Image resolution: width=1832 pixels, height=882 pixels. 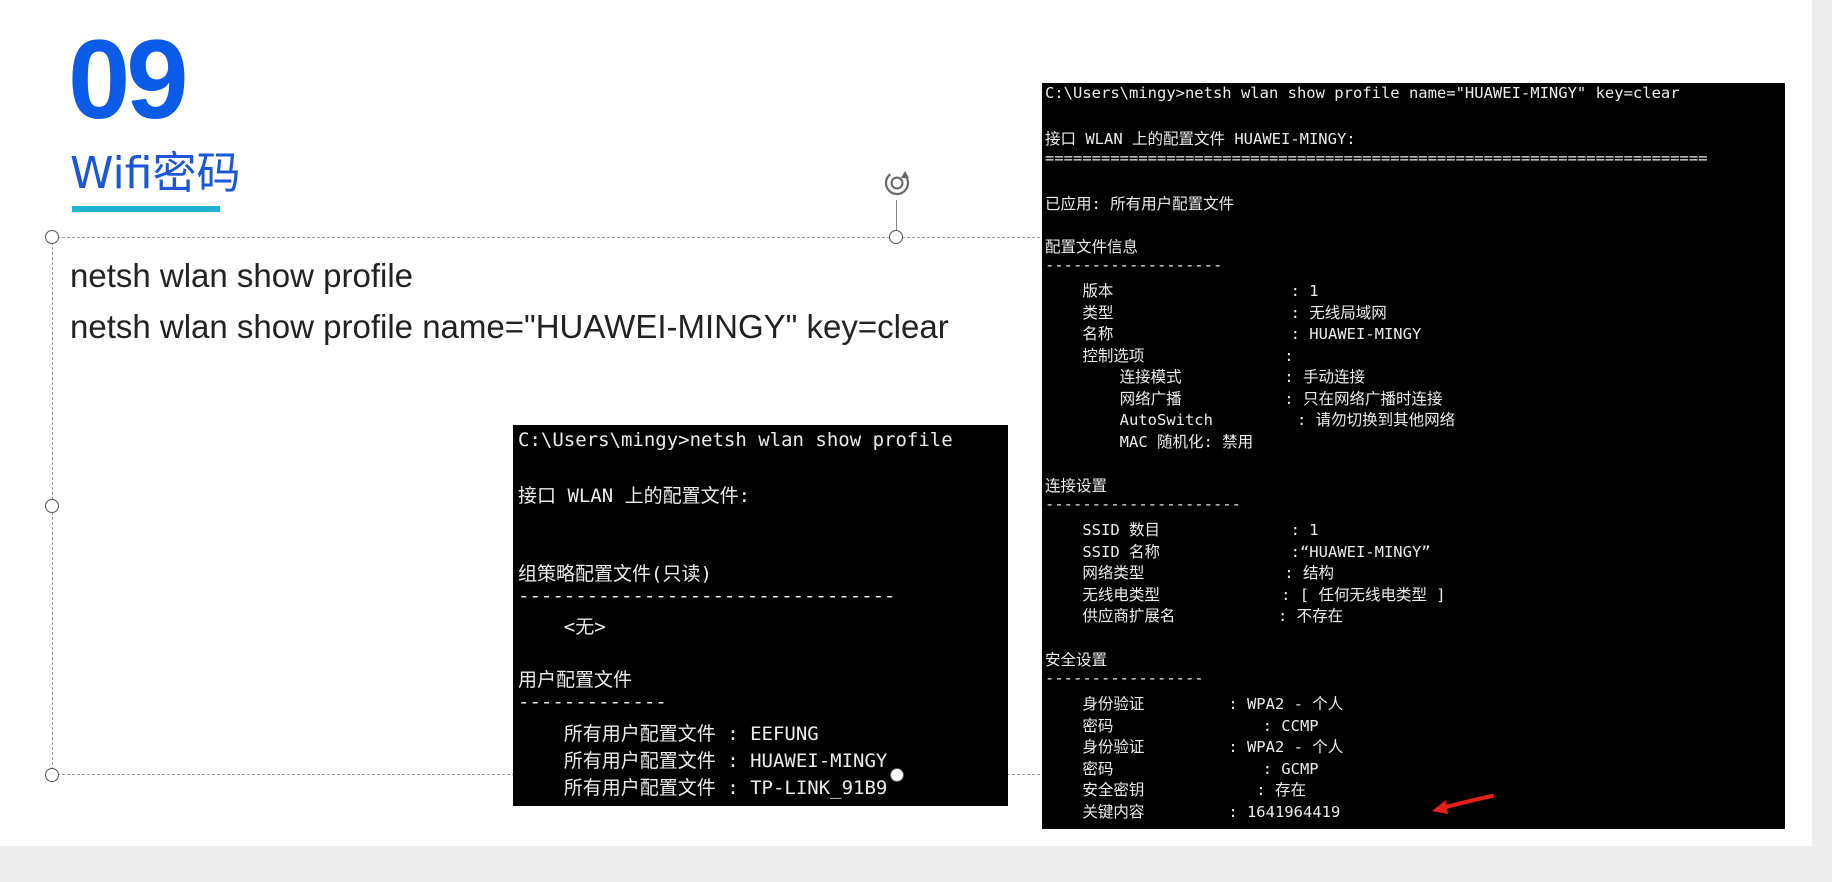 What do you see at coordinates (668, 734) in the screenshot?
I see `terminal-line: 所有用户配置文件 : EEFUNG` at bounding box center [668, 734].